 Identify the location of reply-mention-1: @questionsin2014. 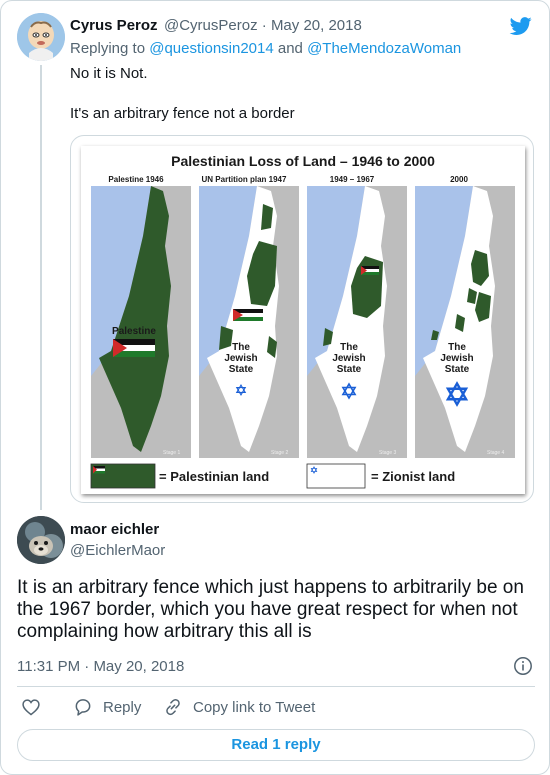
(211, 48).